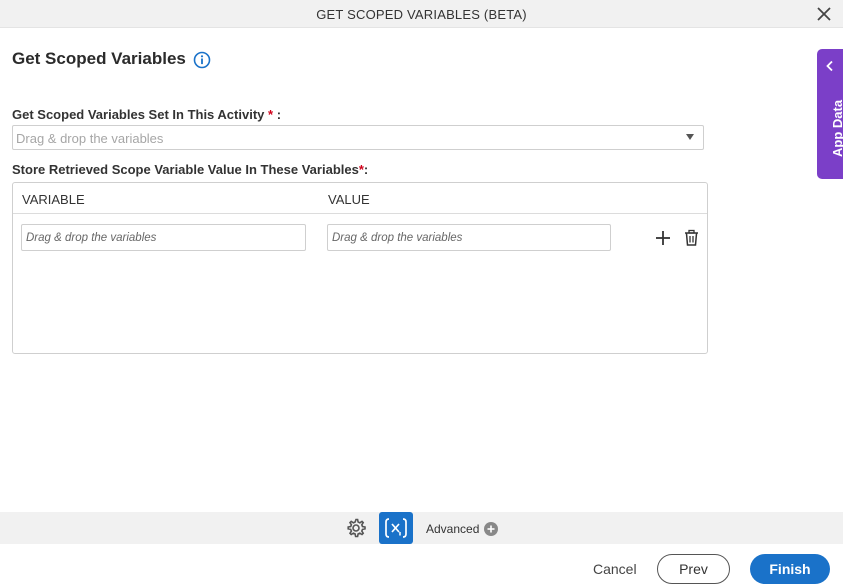 Image resolution: width=843 pixels, height=587 pixels. I want to click on variable-function-button, so click(396, 528).